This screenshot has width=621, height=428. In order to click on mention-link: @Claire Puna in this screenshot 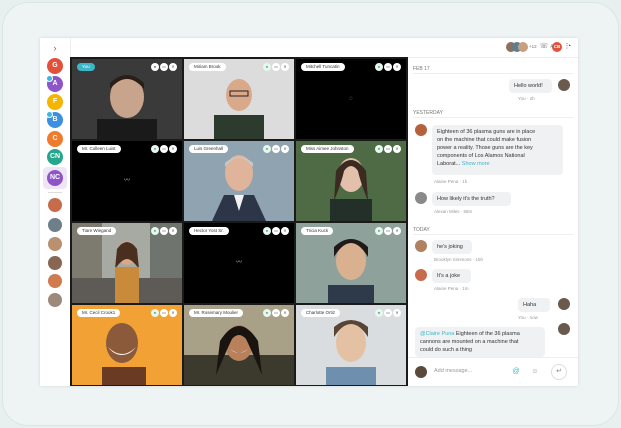, I will do `click(437, 334)`.